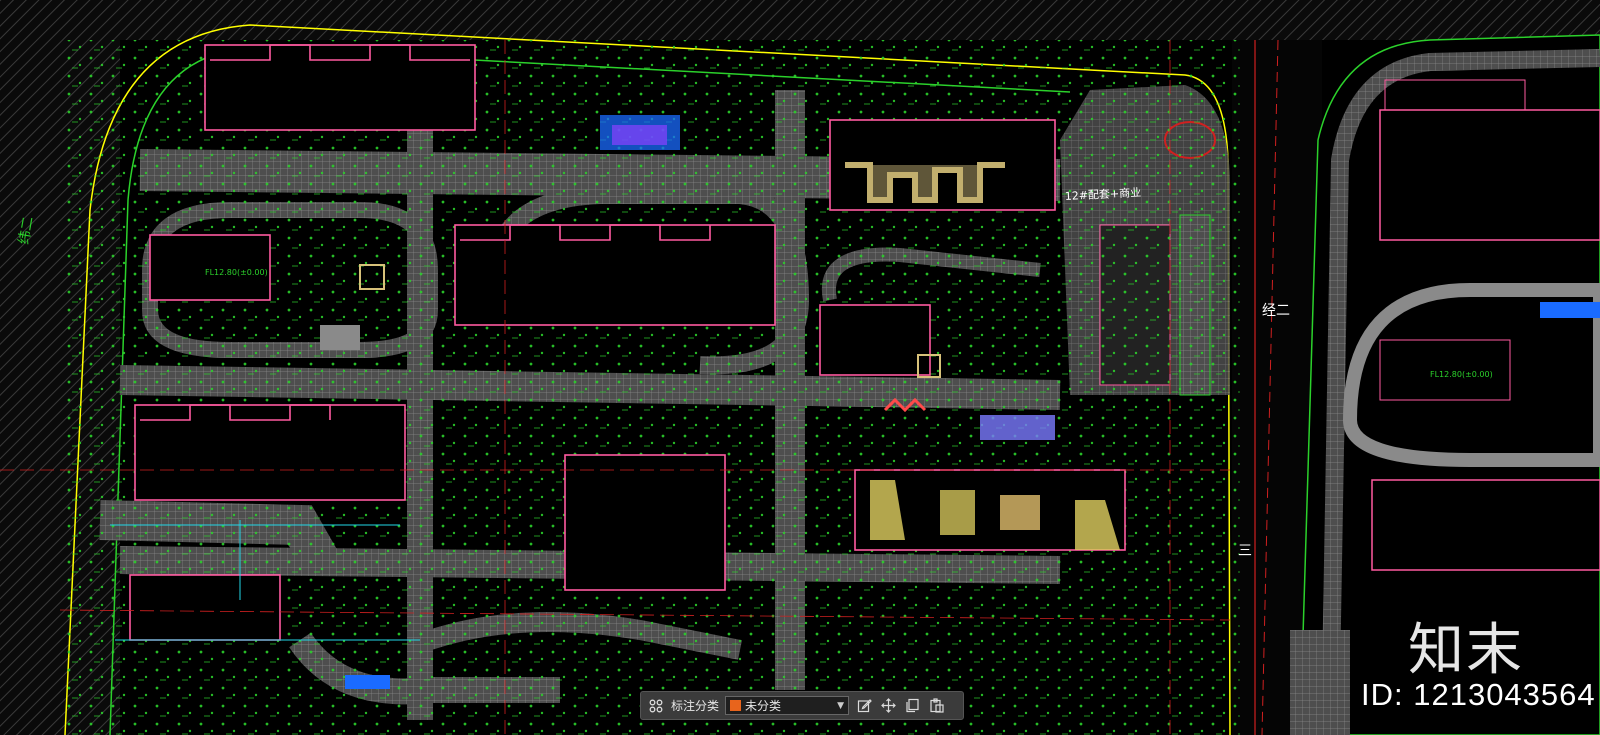 This screenshot has height=735, width=1600. Describe the element at coordinates (888, 706) in the screenshot. I see `move-icon` at that location.